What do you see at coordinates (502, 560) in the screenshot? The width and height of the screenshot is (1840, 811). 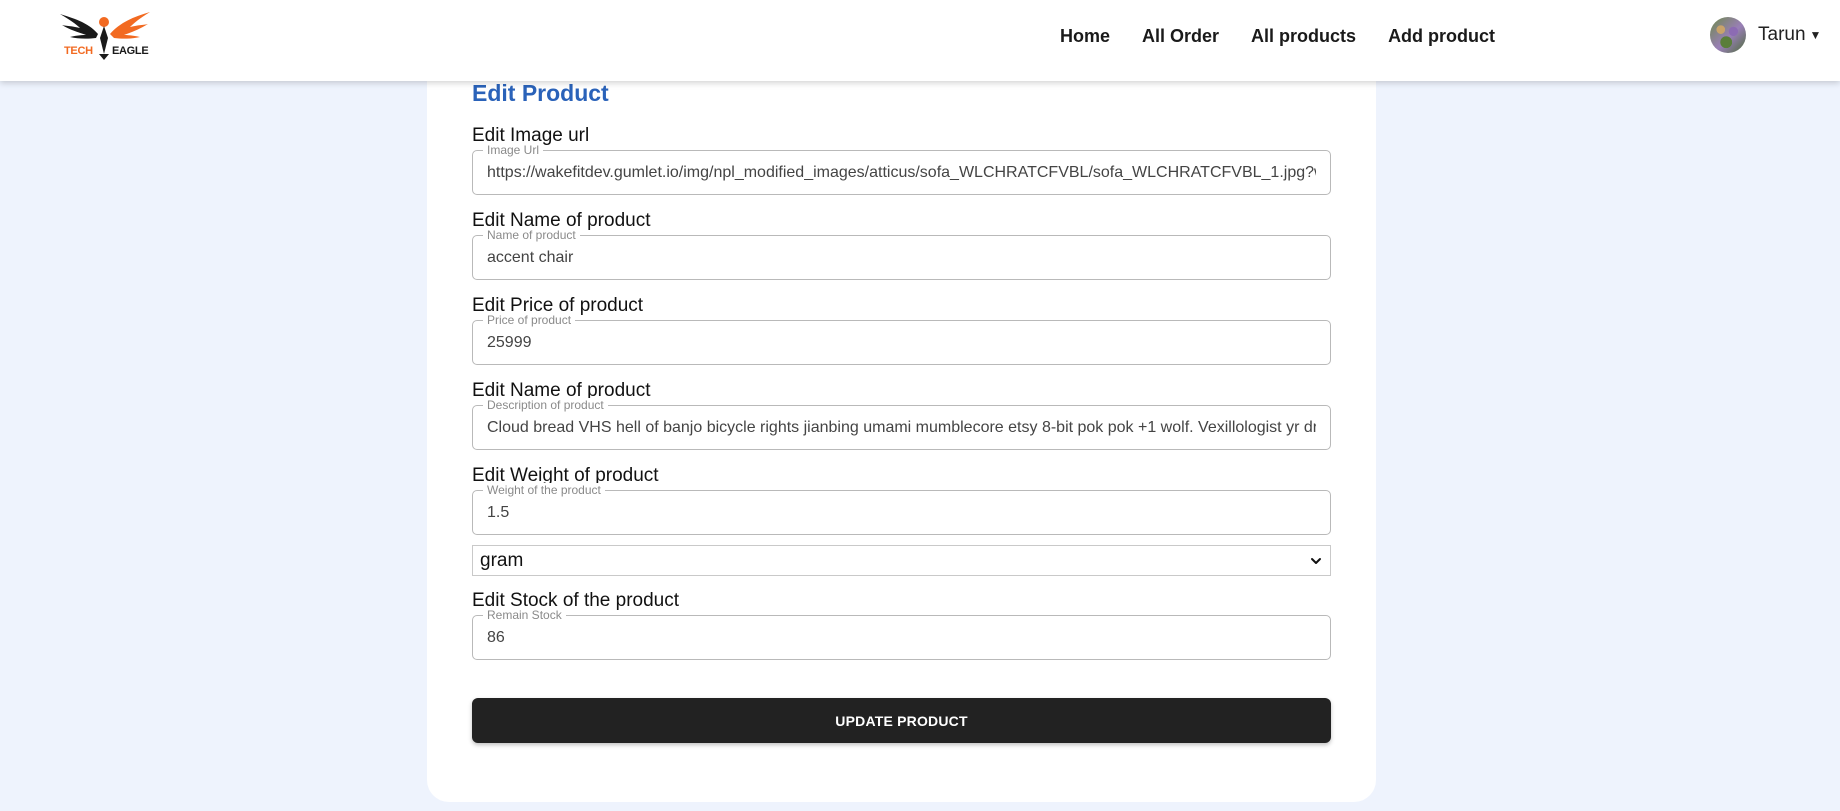 I see `weight-unit-value: gram` at bounding box center [502, 560].